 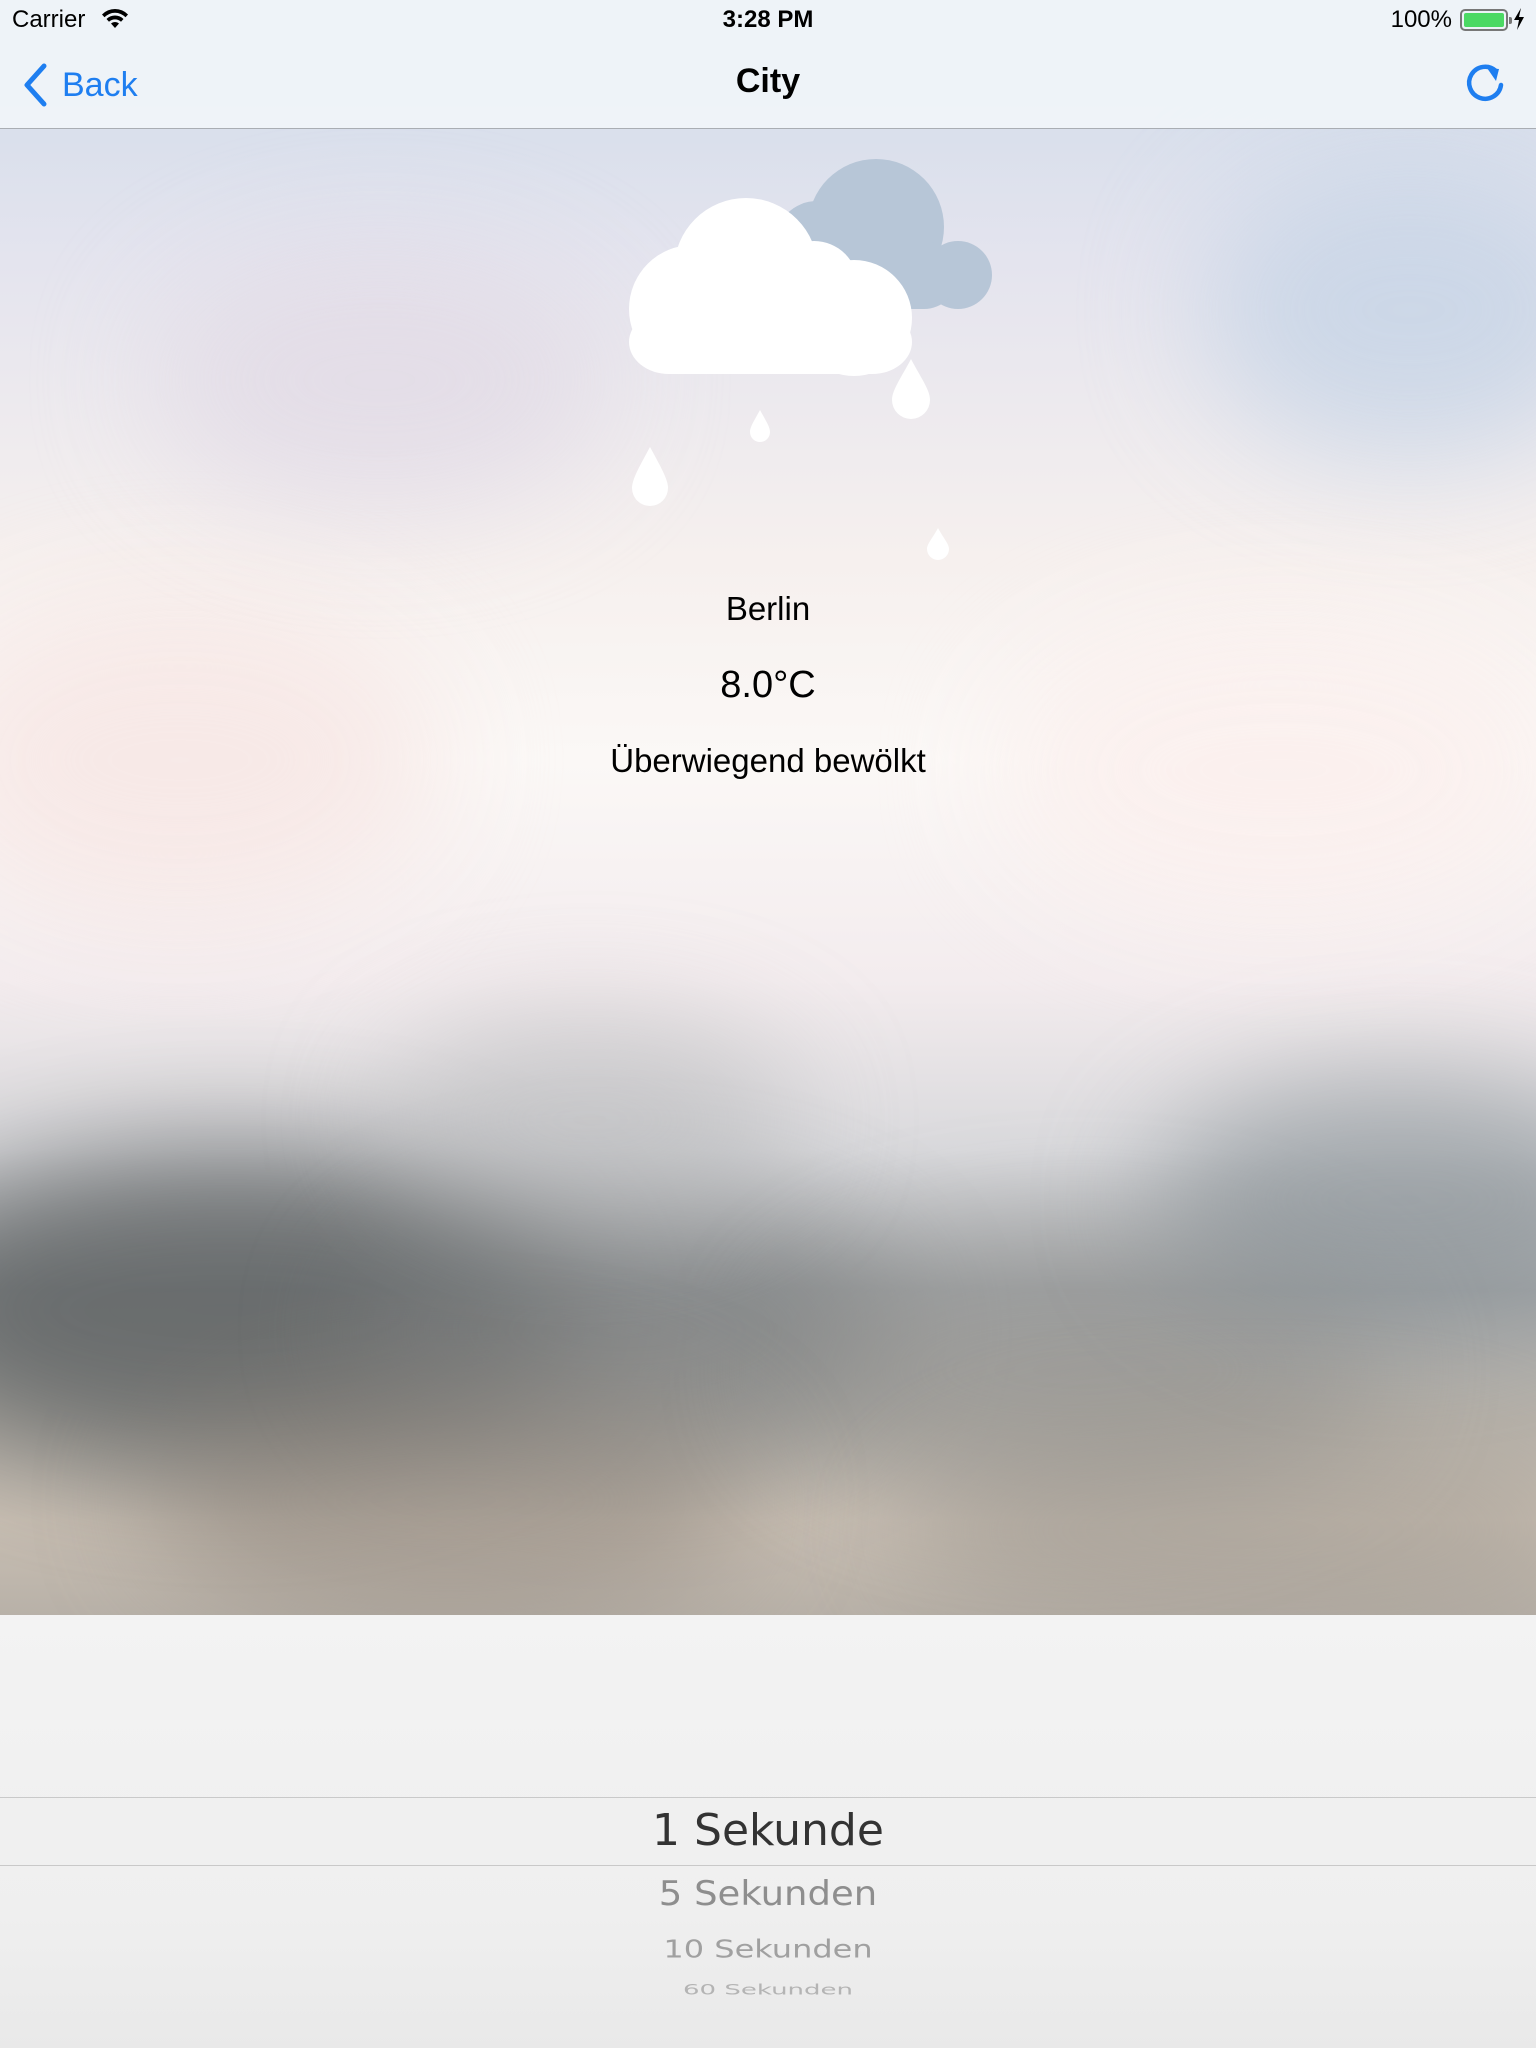 I want to click on battery-percentage: 100%, so click(x=1421, y=19).